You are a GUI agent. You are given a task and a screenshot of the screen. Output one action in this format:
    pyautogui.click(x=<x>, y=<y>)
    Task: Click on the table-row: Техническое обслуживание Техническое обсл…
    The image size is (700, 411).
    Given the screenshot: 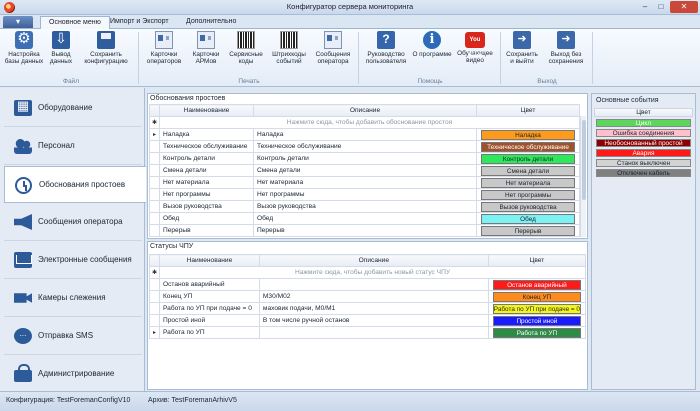 What is the action you would take?
    pyautogui.click(x=364, y=146)
    